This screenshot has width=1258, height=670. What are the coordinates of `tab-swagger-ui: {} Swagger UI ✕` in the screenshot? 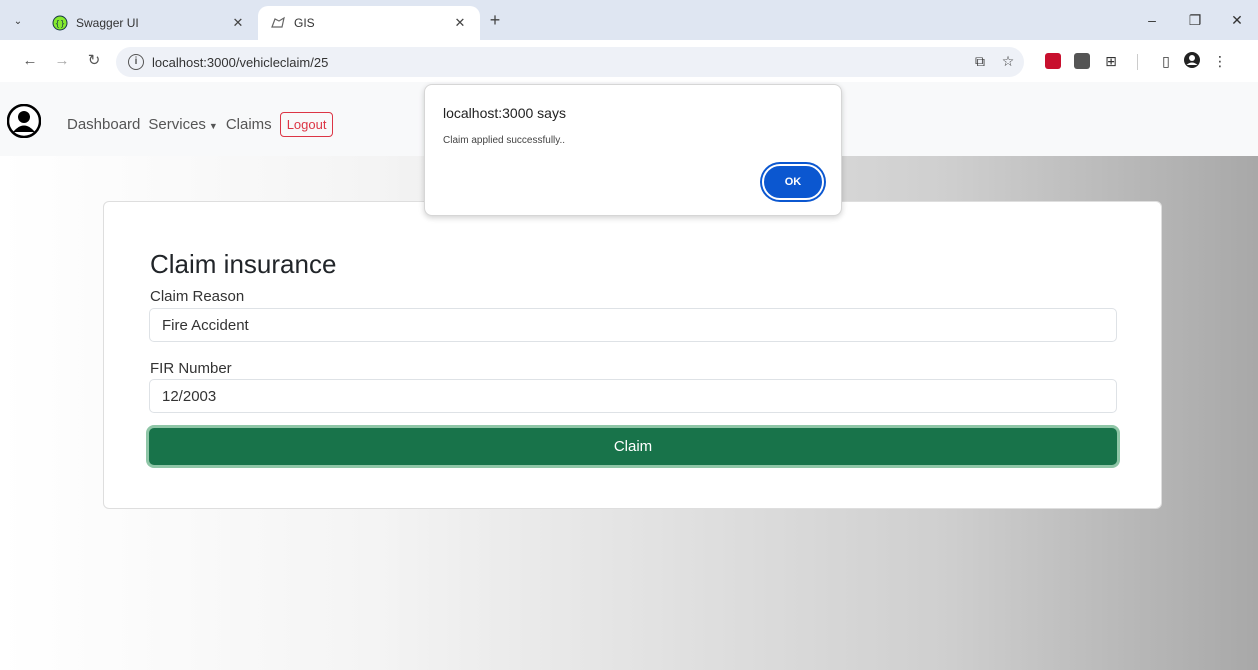 It's located at (149, 23).